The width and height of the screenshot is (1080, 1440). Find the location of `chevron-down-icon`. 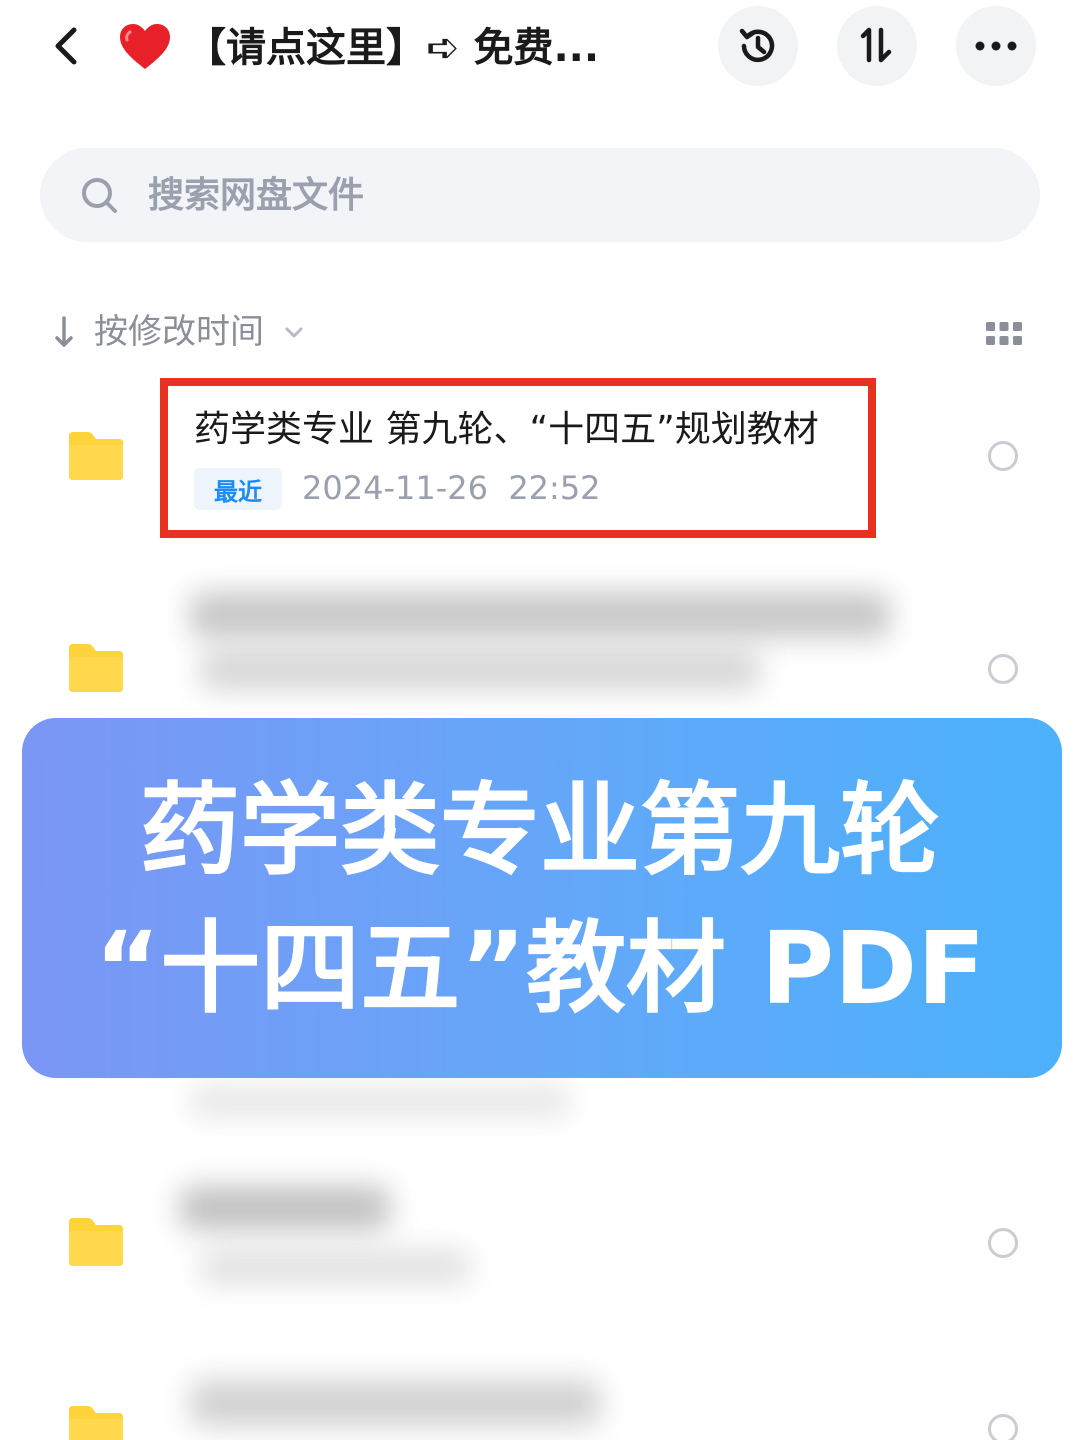

chevron-down-icon is located at coordinates (294, 332).